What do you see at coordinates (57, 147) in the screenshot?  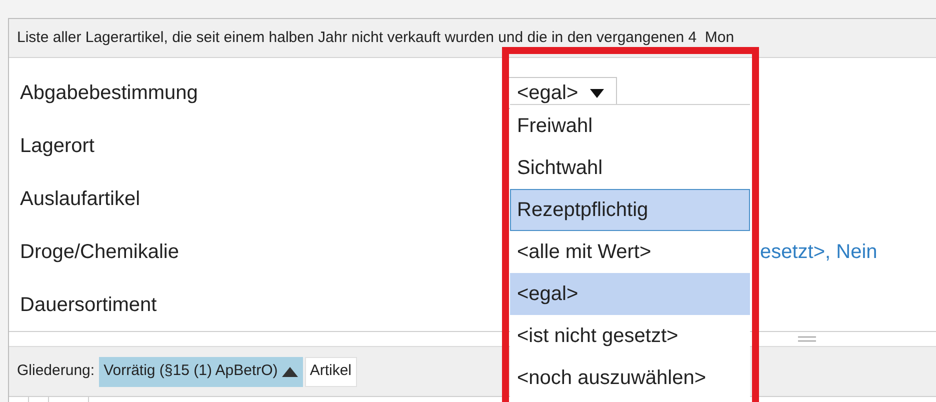 I see `field-label: Lagerort` at bounding box center [57, 147].